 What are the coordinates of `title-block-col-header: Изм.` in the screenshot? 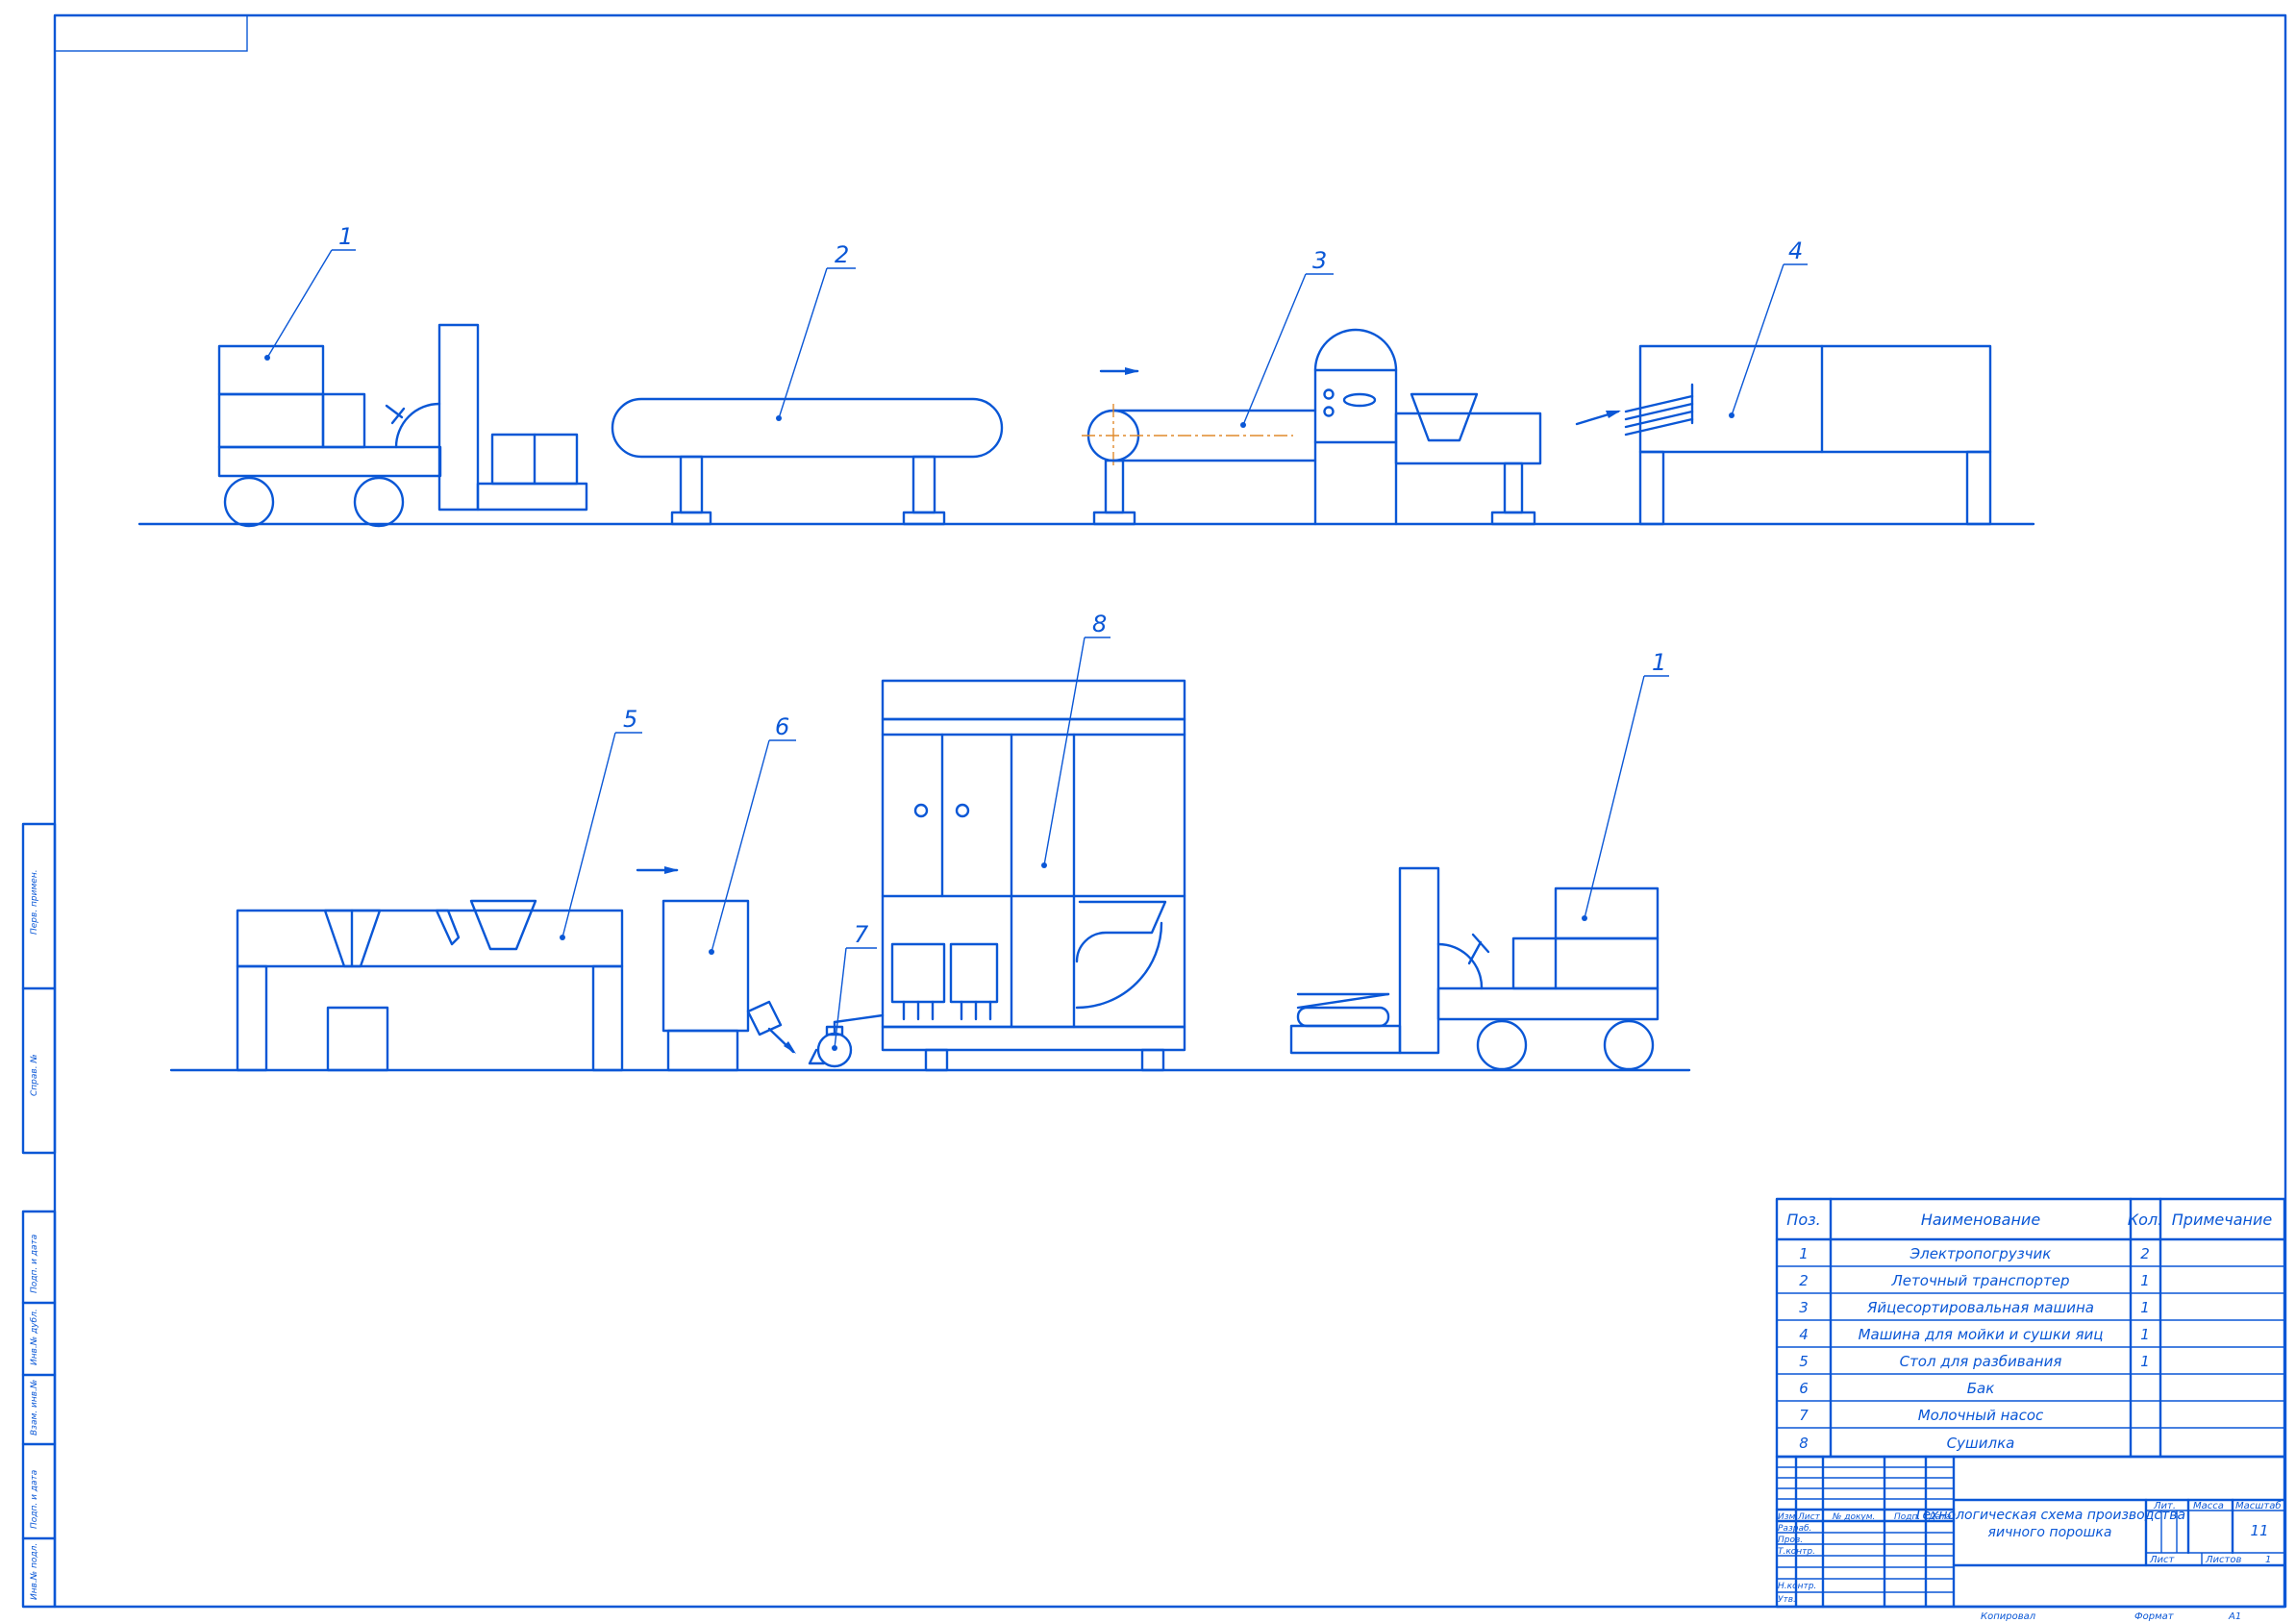 It's located at (1788, 1517).